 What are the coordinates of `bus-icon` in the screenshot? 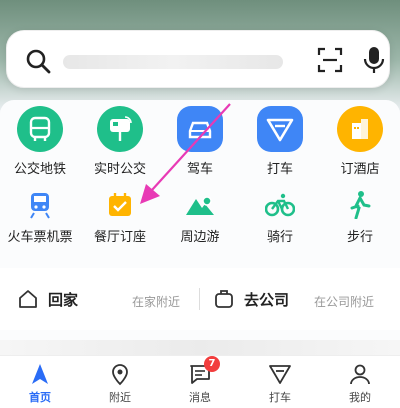 It's located at (40, 129).